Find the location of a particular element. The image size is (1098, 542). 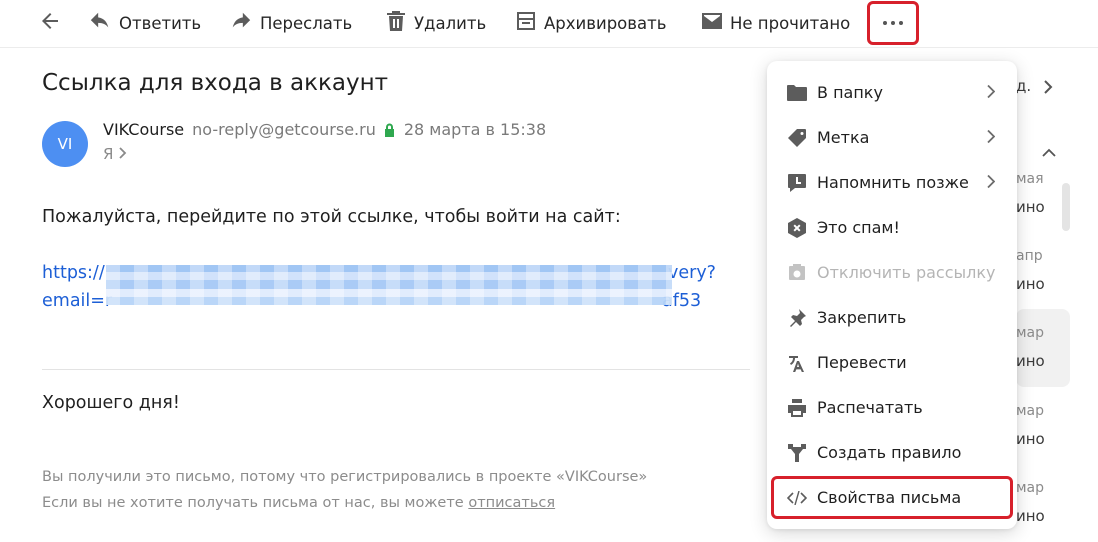

print-icon is located at coordinates (797, 408).